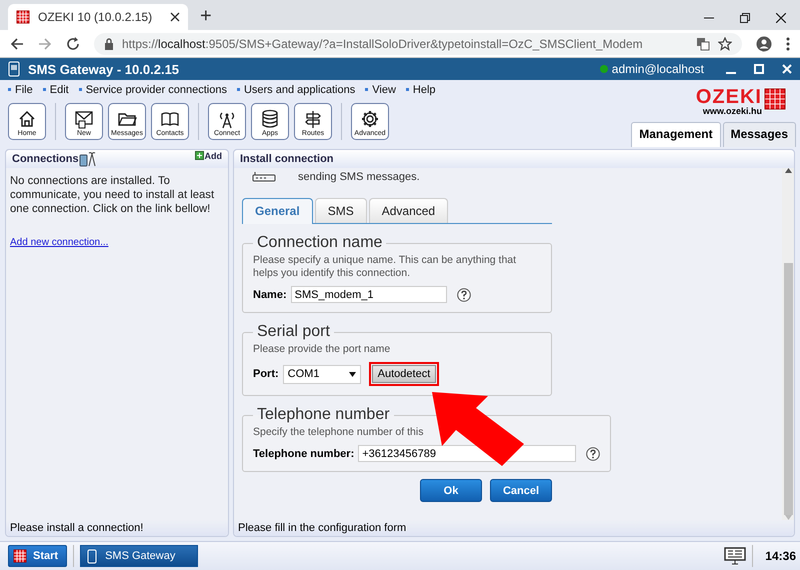 The image size is (800, 570). Describe the element at coordinates (759, 134) in the screenshot. I see `view-tab: Messages` at that location.